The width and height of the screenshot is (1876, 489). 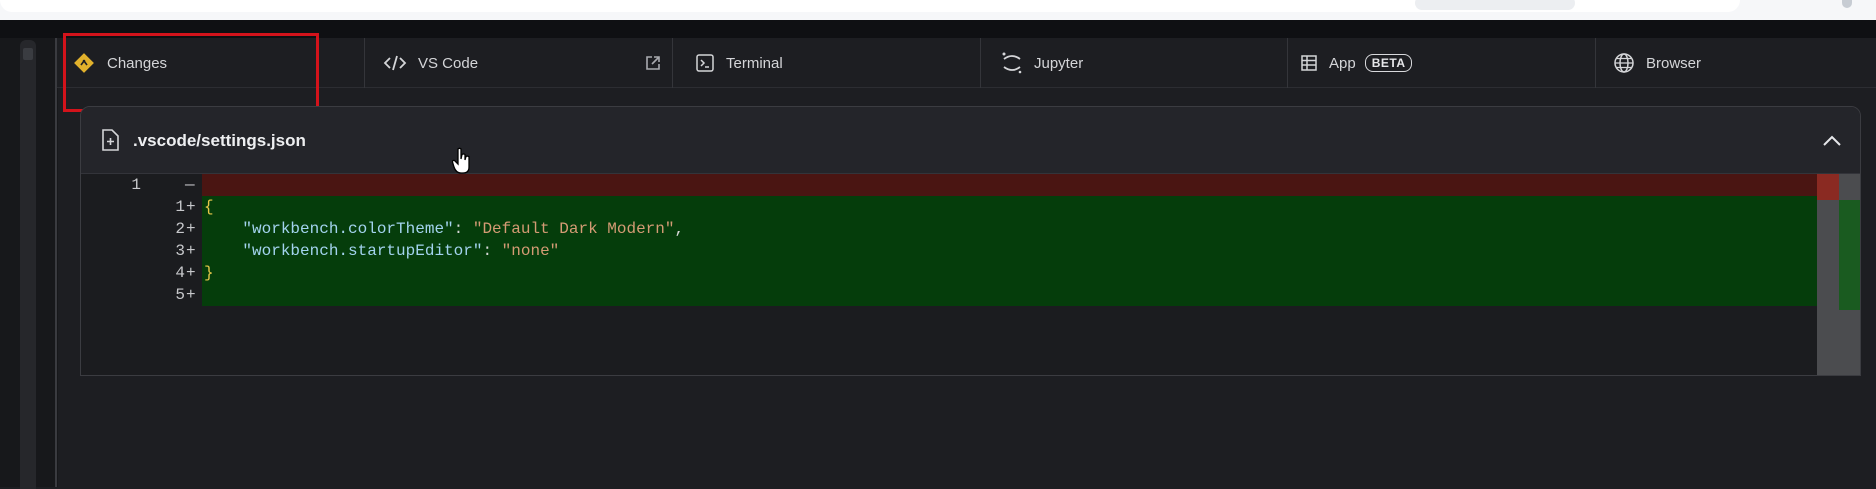 What do you see at coordinates (28, 264) in the screenshot?
I see `left-rail-scrollbar` at bounding box center [28, 264].